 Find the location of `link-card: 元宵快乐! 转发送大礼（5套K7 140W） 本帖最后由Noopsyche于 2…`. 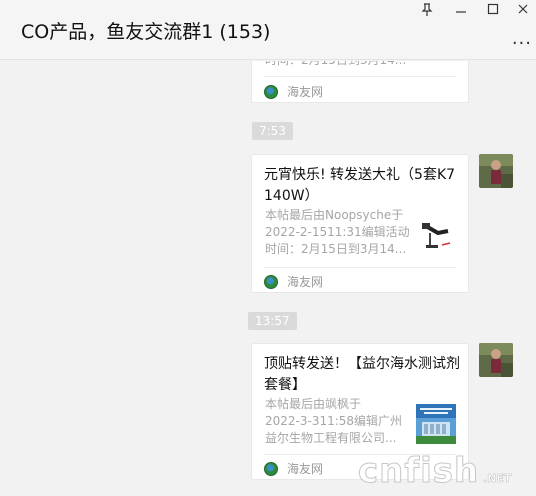

link-card: 元宵快乐! 转发送大礼（5套K7 140W） 本帖最后由Noopsyche于 2… is located at coordinates (360, 223).